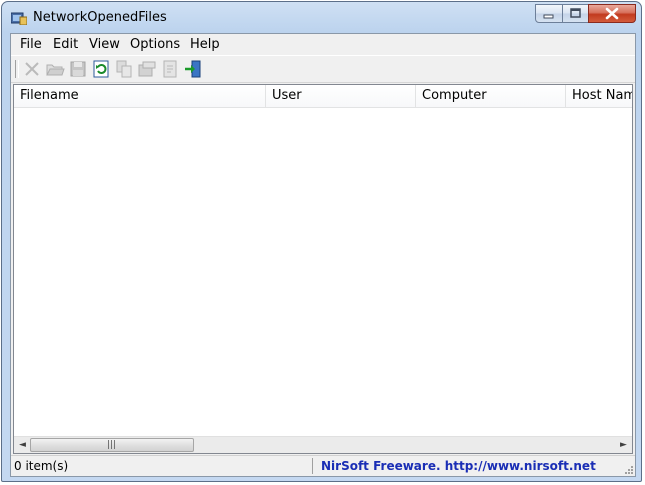 The height and width of the screenshot is (485, 645). I want to click on title-bar: NetworkOpenedFiles, so click(321, 17).